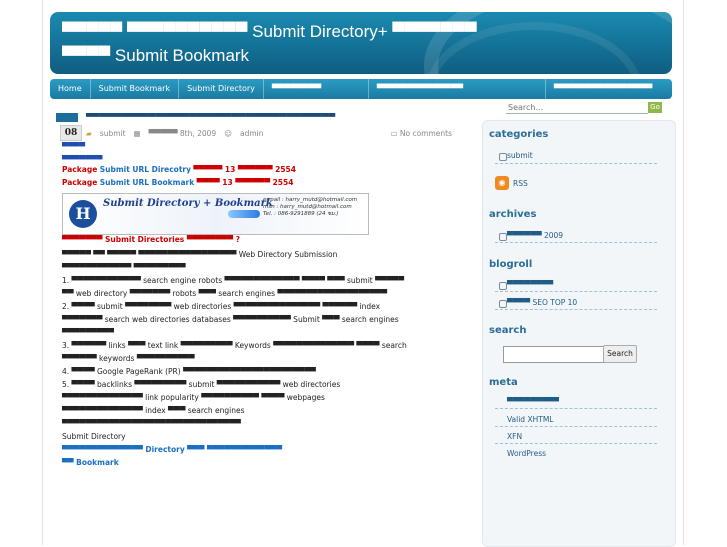 The width and height of the screenshot is (727, 547). Describe the element at coordinates (245, 182) in the screenshot. I see `package-date-2: ▀▀▀▀ 13 ▀▀▀▀▀▀ 2554` at that location.